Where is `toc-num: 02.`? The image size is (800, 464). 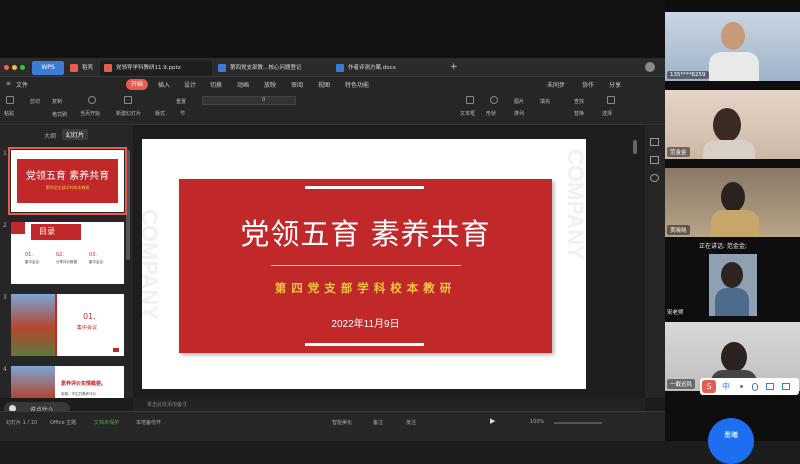
toc-num: 02. is located at coordinates (60, 255).